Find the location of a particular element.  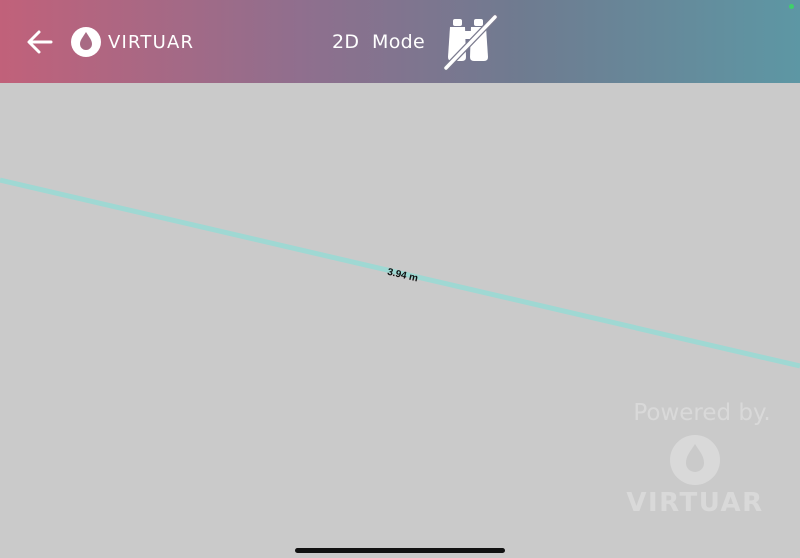

watermark-brand: VIRTUAR is located at coordinates (695, 503).